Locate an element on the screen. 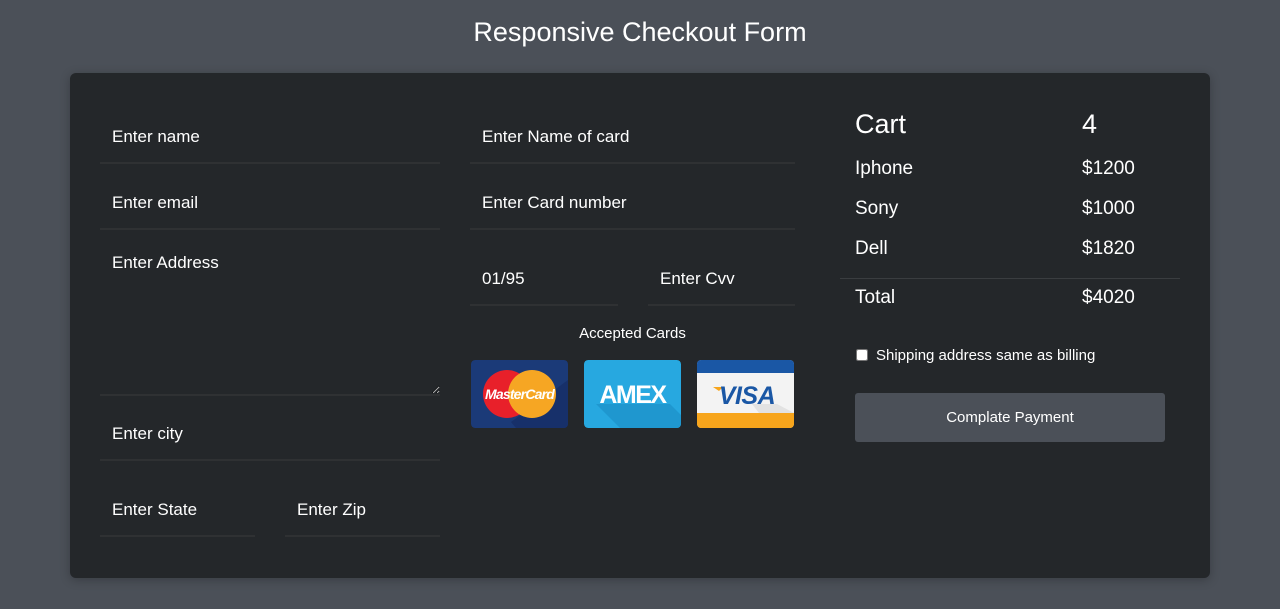  card-name-field-wrapper is located at coordinates (632, 138).